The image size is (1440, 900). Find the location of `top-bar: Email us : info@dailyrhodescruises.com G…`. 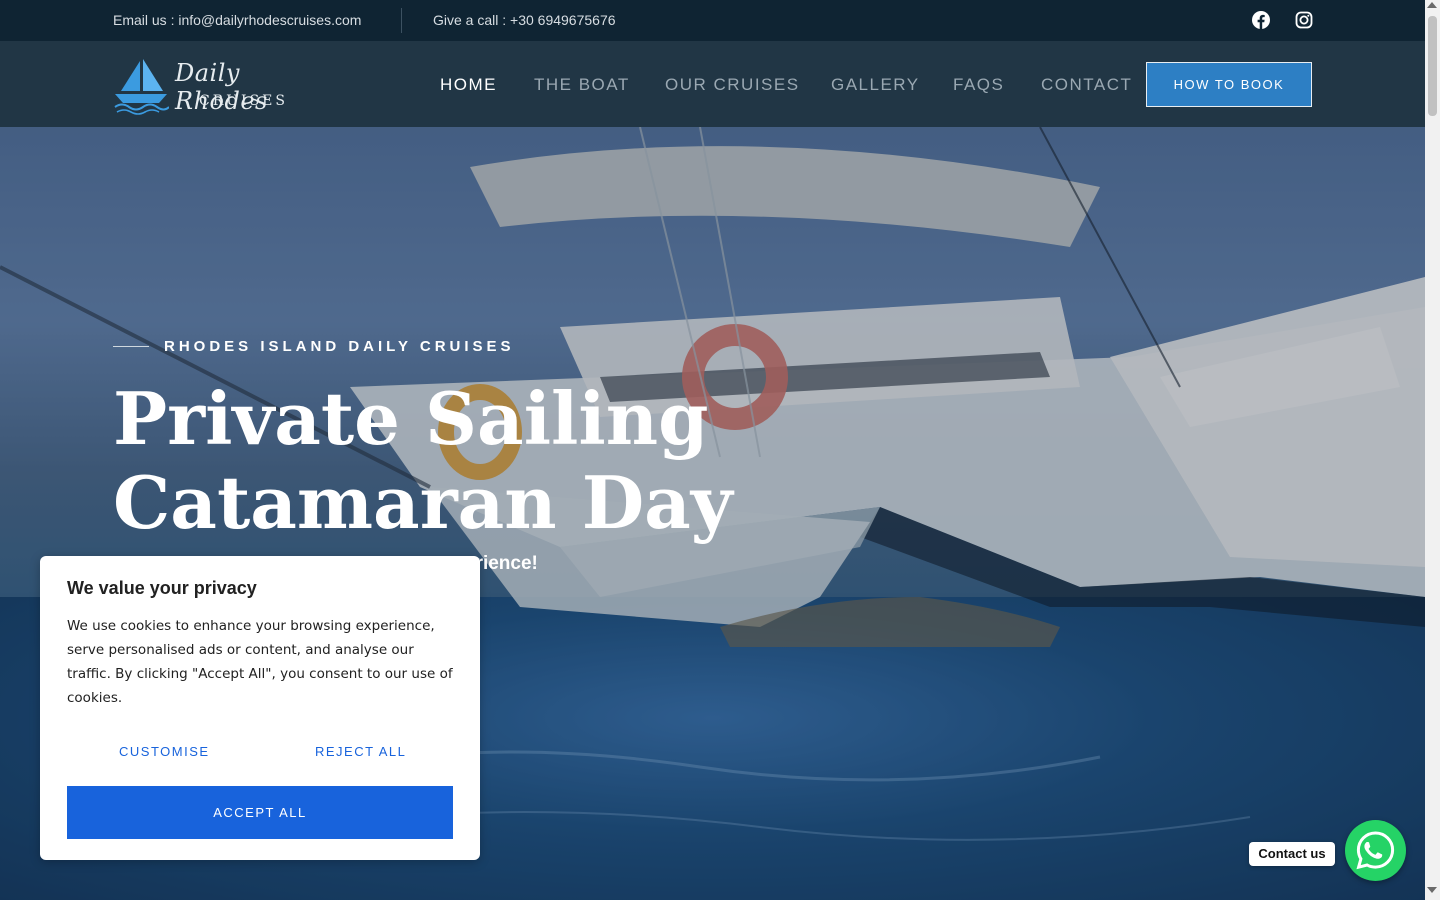

top-bar: Email us : info@dailyrhodescruises.com G… is located at coordinates (712, 20).